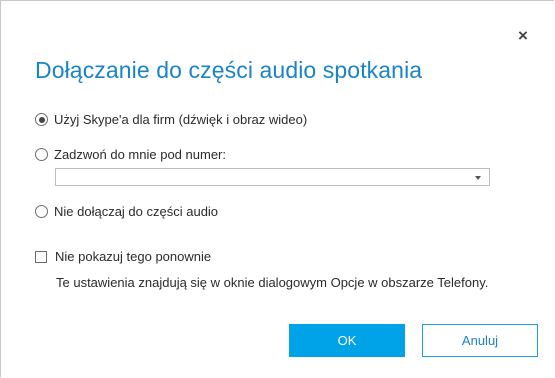  Describe the element at coordinates (272, 177) in the screenshot. I see `phone-number-select` at that location.